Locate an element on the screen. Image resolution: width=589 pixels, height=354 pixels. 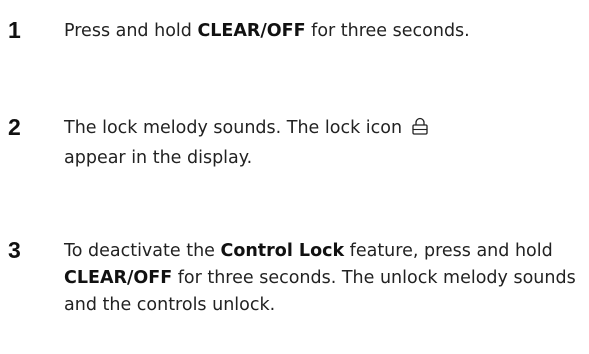
step-number: 2 is located at coordinates (14, 127).